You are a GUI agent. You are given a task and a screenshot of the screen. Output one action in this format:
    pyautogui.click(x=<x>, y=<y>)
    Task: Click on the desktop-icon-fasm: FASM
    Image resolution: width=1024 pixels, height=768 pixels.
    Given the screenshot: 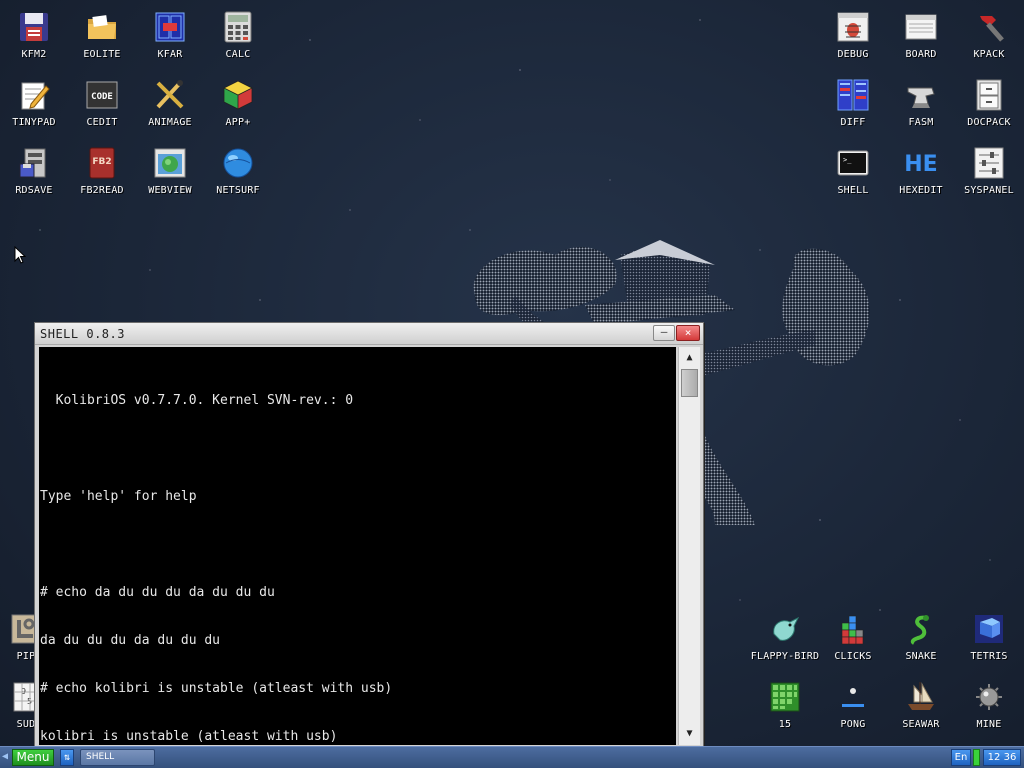 What is the action you would take?
    pyautogui.click(x=921, y=106)
    